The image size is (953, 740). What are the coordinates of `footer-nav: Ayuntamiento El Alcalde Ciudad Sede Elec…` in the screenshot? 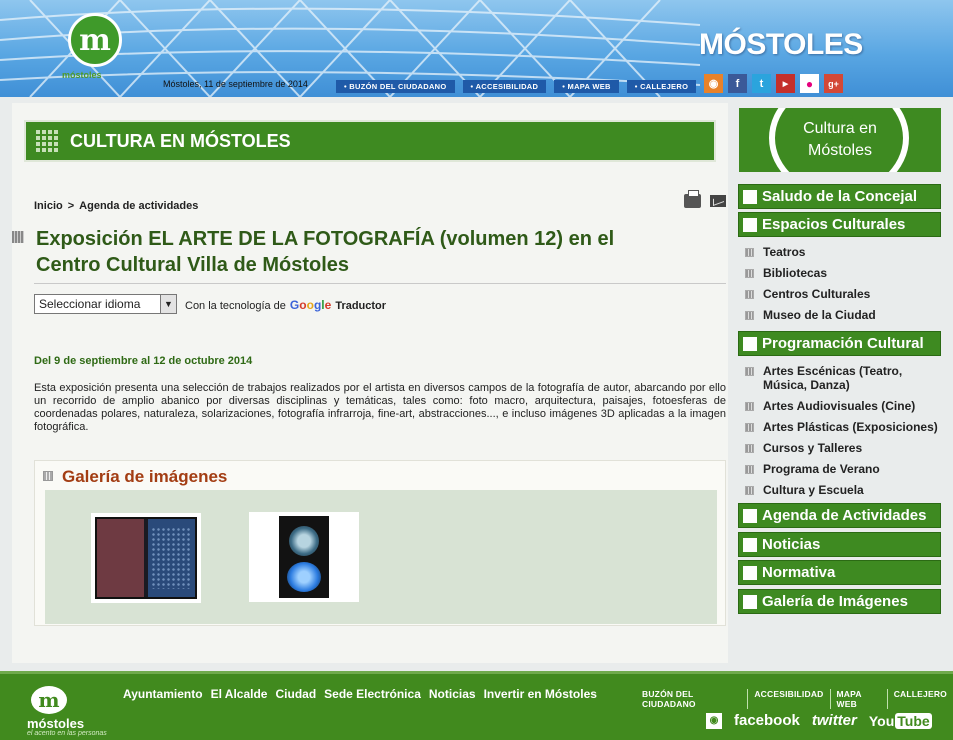 It's located at (360, 694).